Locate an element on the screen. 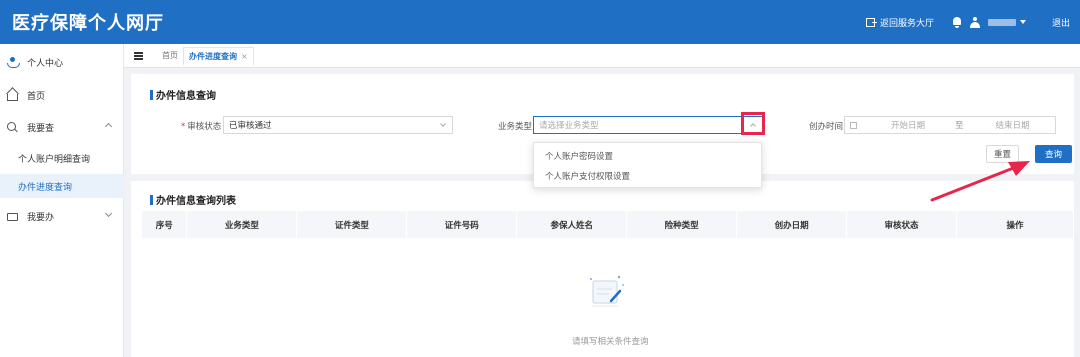  audit-status-label: * 审核状态 is located at coordinates (201, 126).